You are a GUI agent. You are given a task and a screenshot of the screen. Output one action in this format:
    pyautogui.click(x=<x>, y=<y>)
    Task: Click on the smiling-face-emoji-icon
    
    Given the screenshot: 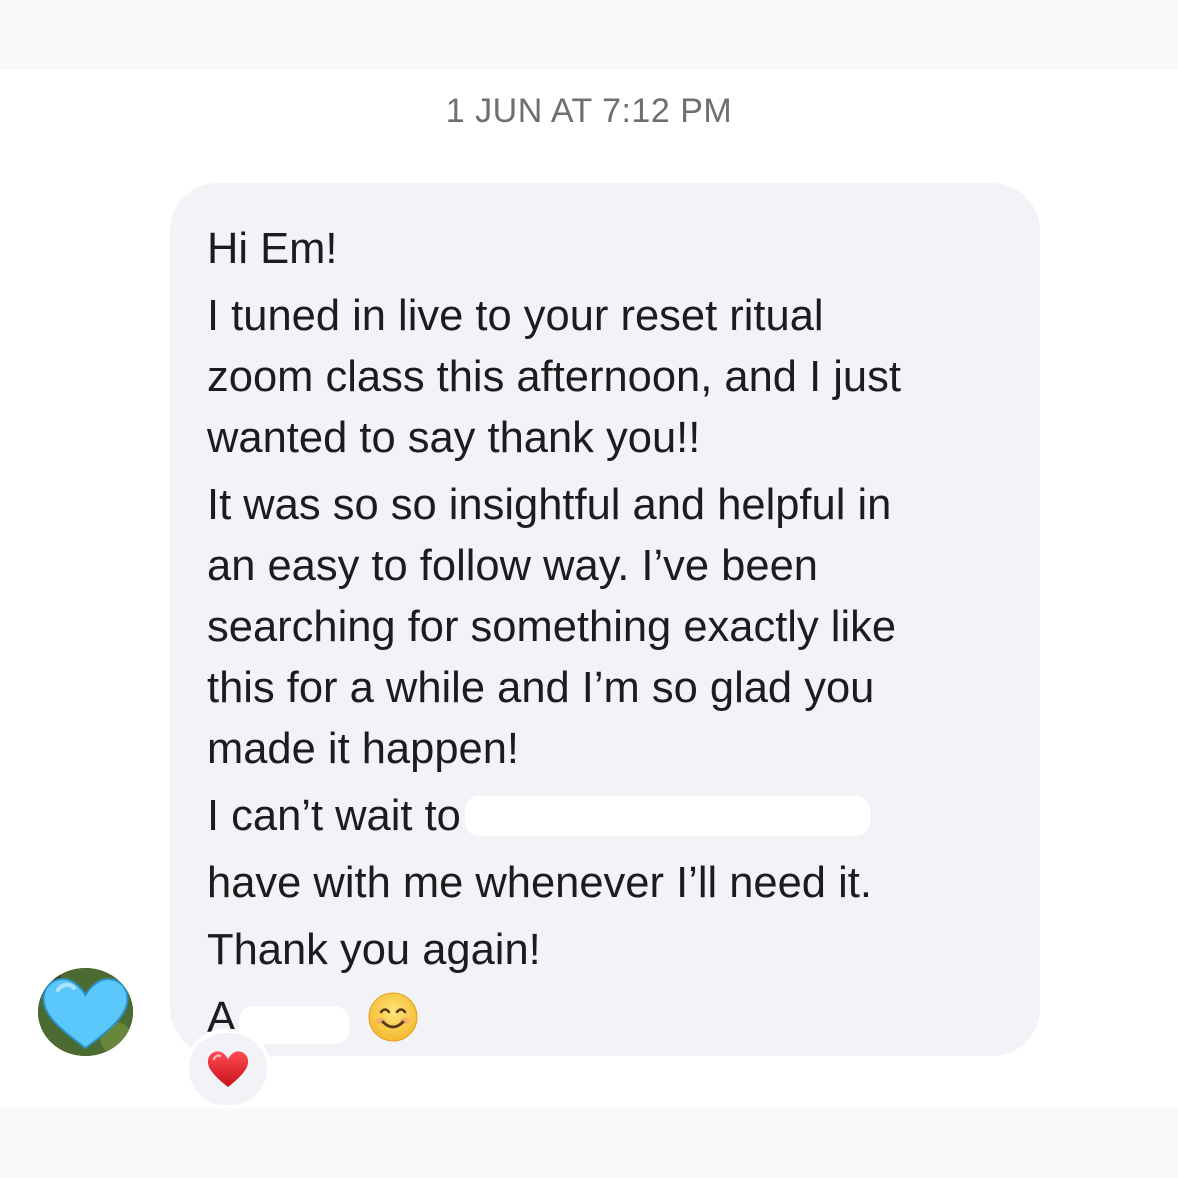 What is the action you would take?
    pyautogui.click(x=393, y=1017)
    